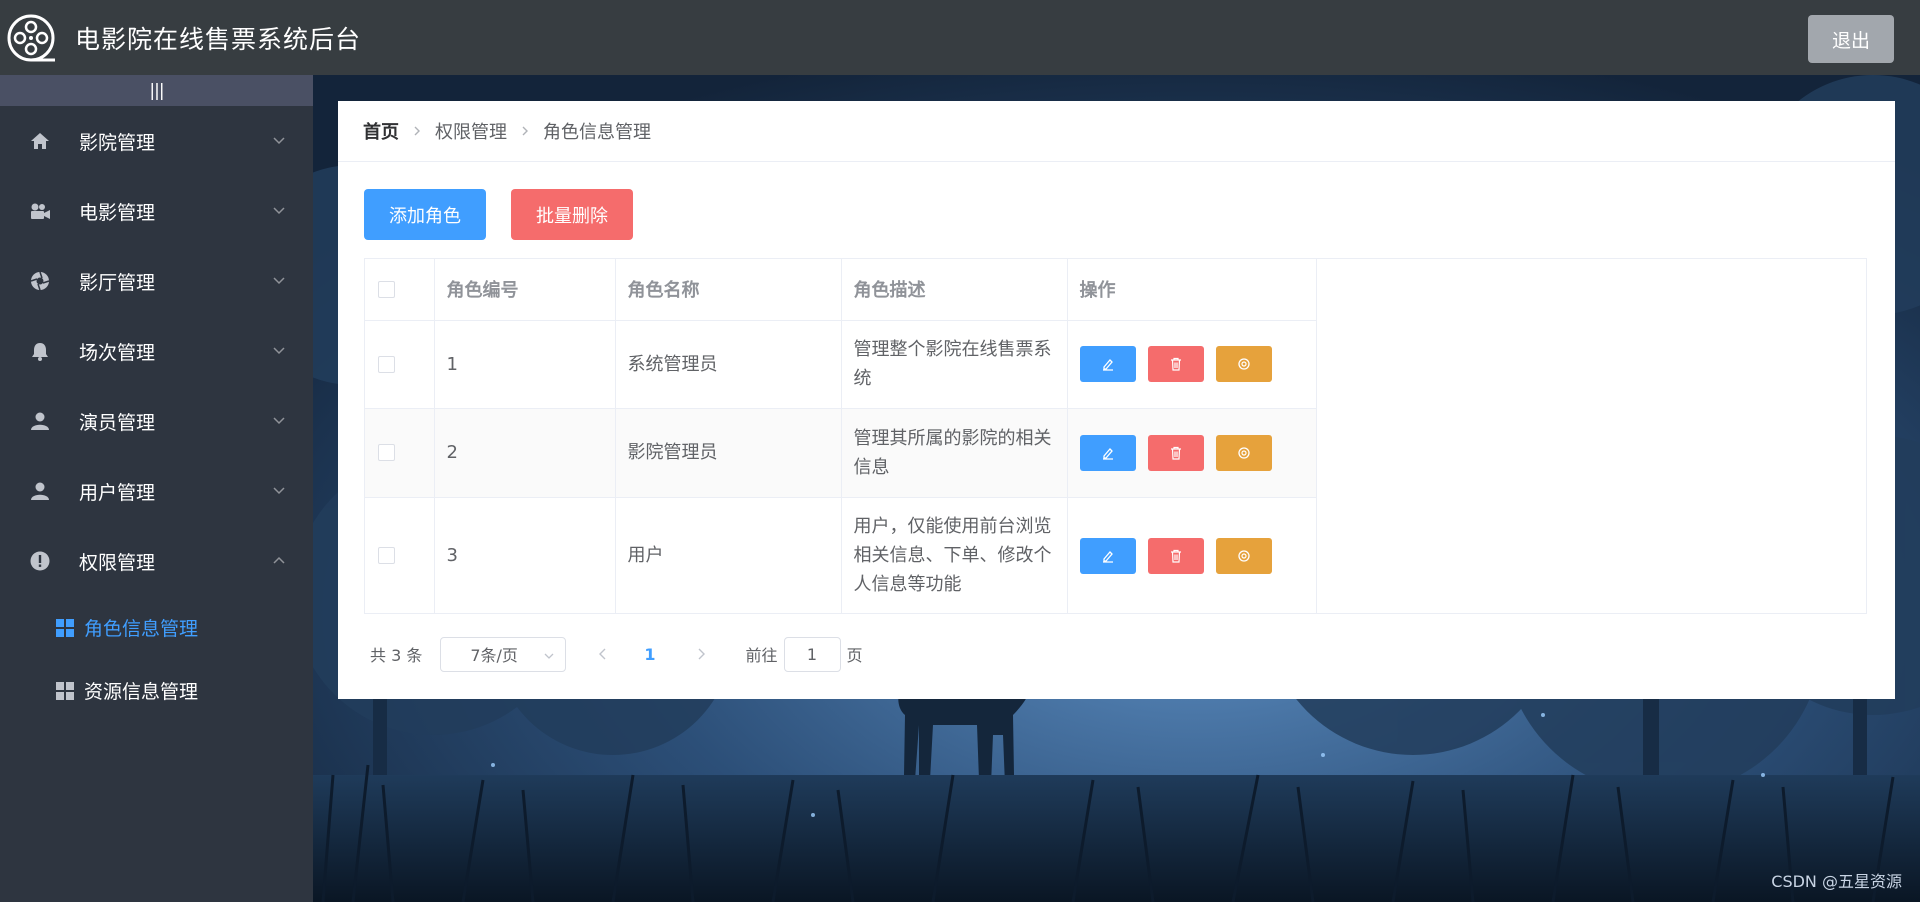 The height and width of the screenshot is (902, 1920). I want to click on table-row: 3 用户 用户，仅能使用前台浏览相关信息、下单、修改个人信息等功能, so click(841, 555).